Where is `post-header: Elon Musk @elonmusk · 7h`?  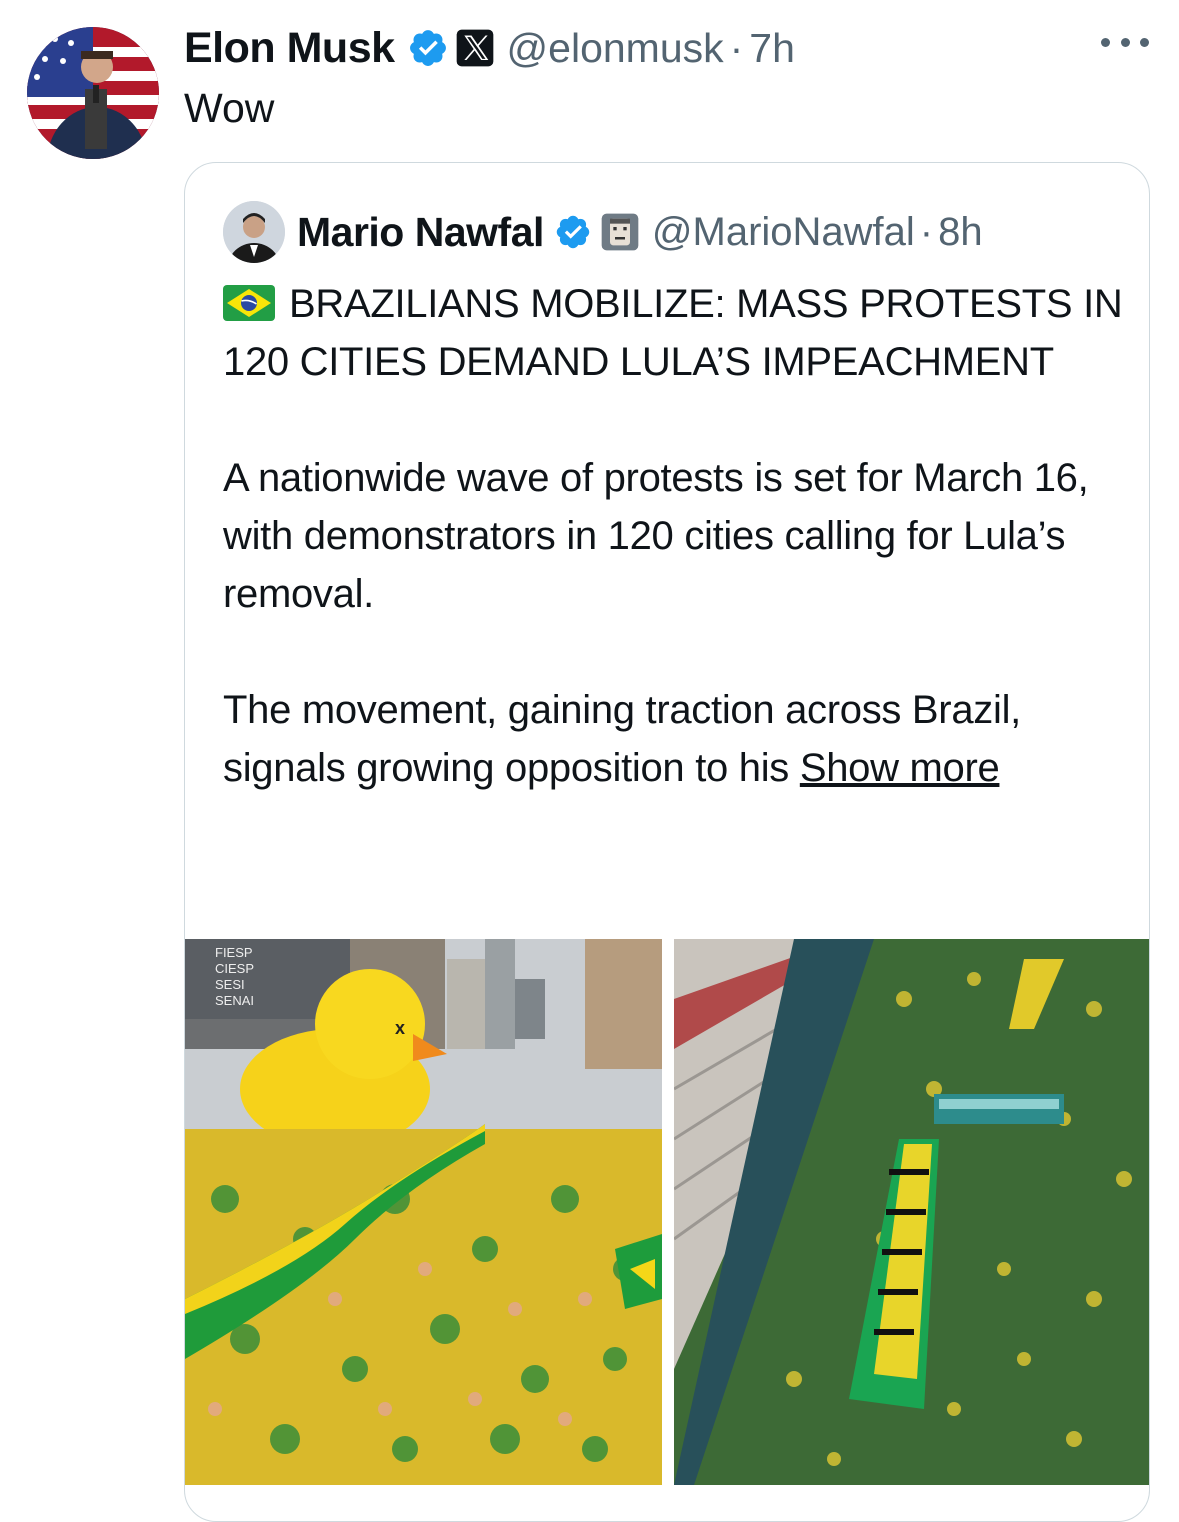 post-header: Elon Musk @elonmusk · 7h is located at coordinates (489, 48).